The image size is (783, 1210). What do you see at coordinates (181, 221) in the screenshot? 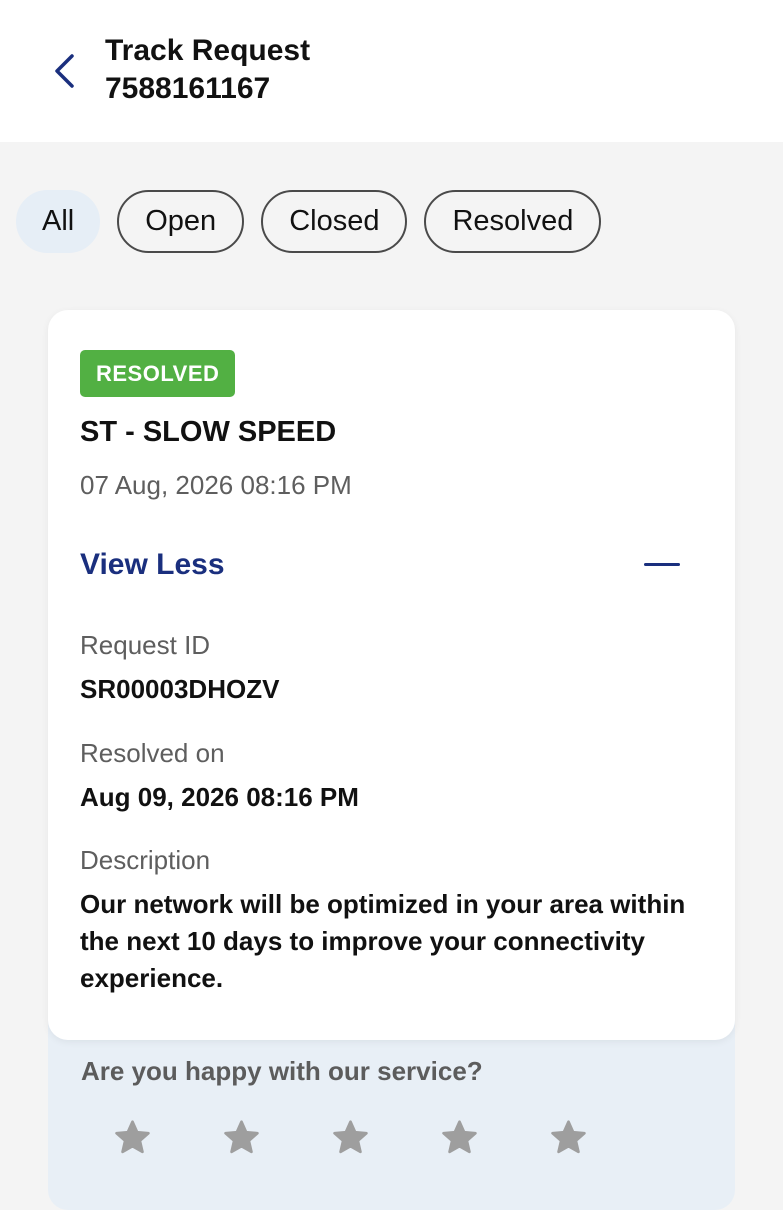
I see `filter-chip-open: Open` at bounding box center [181, 221].